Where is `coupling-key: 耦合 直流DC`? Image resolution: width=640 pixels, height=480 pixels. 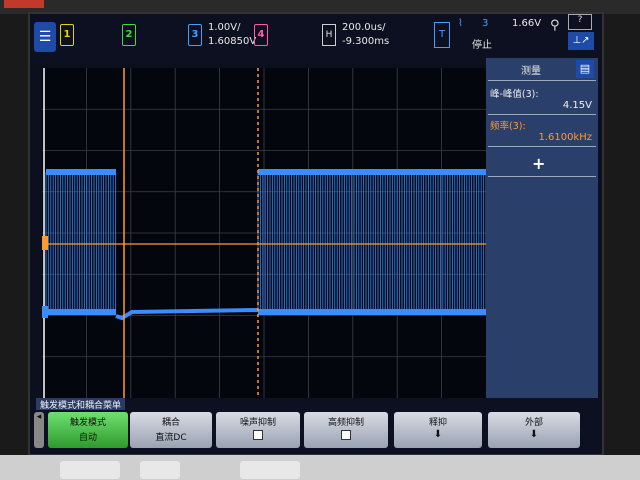
coupling-key: 耦合 直流DC is located at coordinates (171, 430).